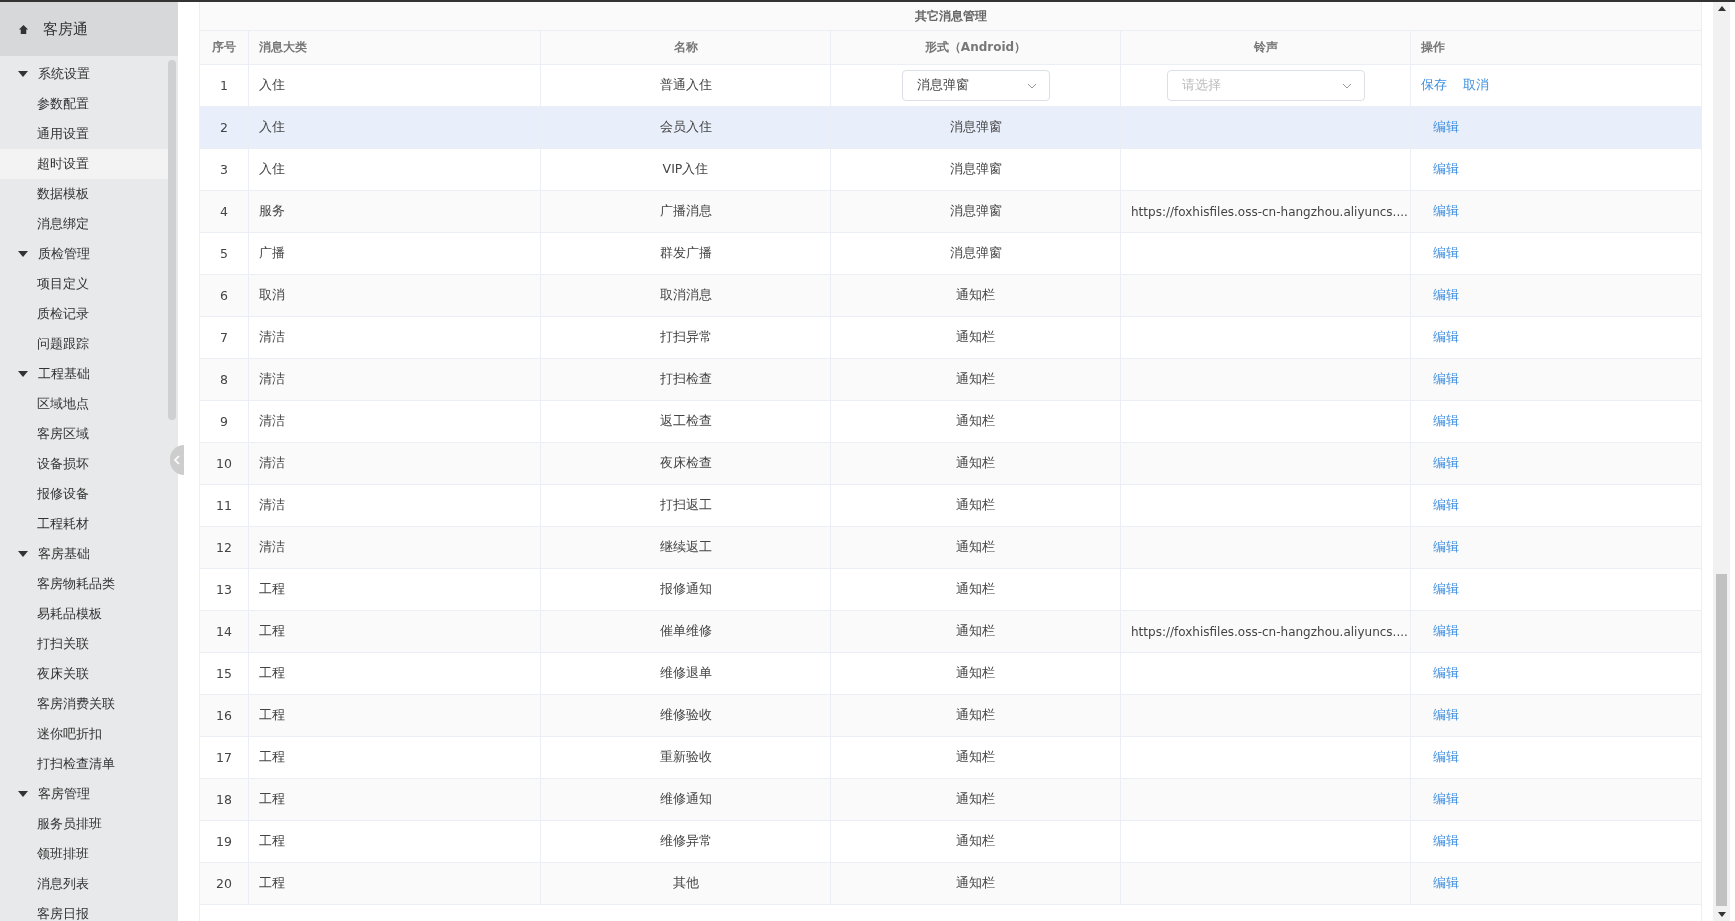 The image size is (1735, 921). Describe the element at coordinates (84, 314) in the screenshot. I see `menu-item: 质检记录` at that location.